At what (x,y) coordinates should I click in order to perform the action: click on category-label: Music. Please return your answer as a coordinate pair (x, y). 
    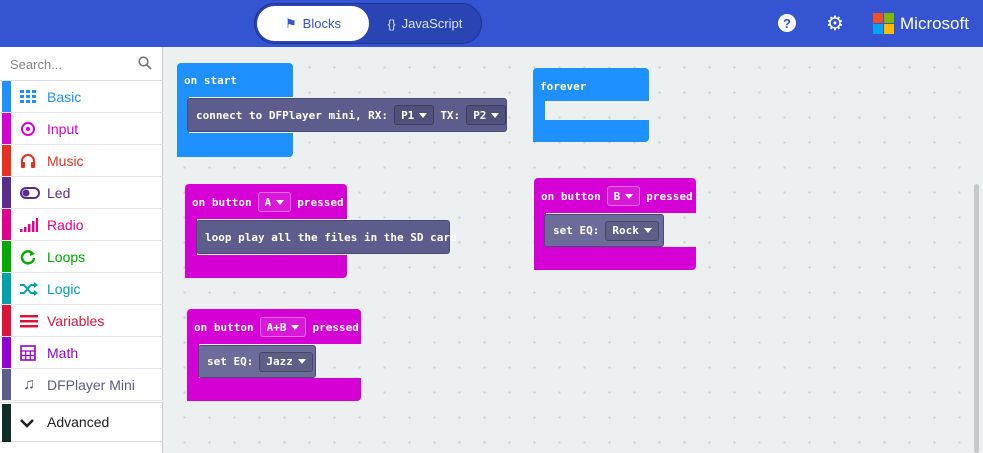
    Looking at the image, I should click on (65, 161).